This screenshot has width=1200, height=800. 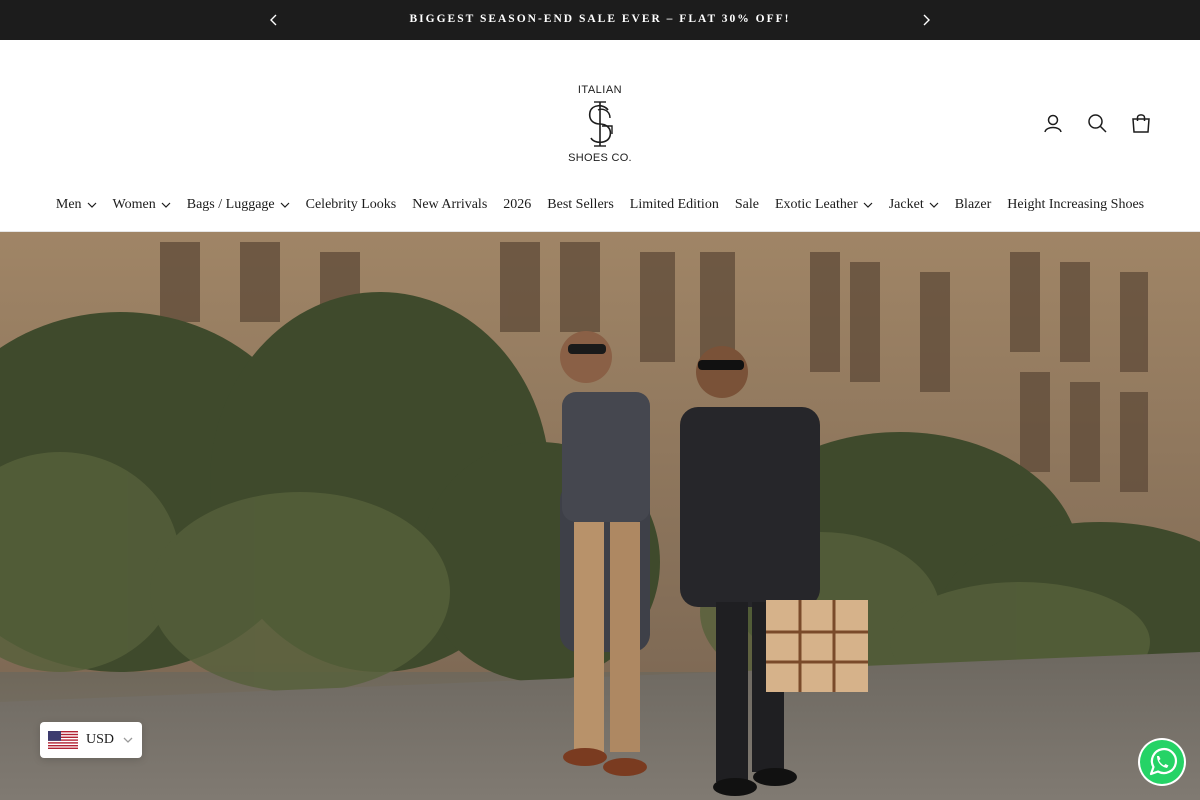 I want to click on nav-item-bags-luggage: Bags / Luggage, so click(x=238, y=205).